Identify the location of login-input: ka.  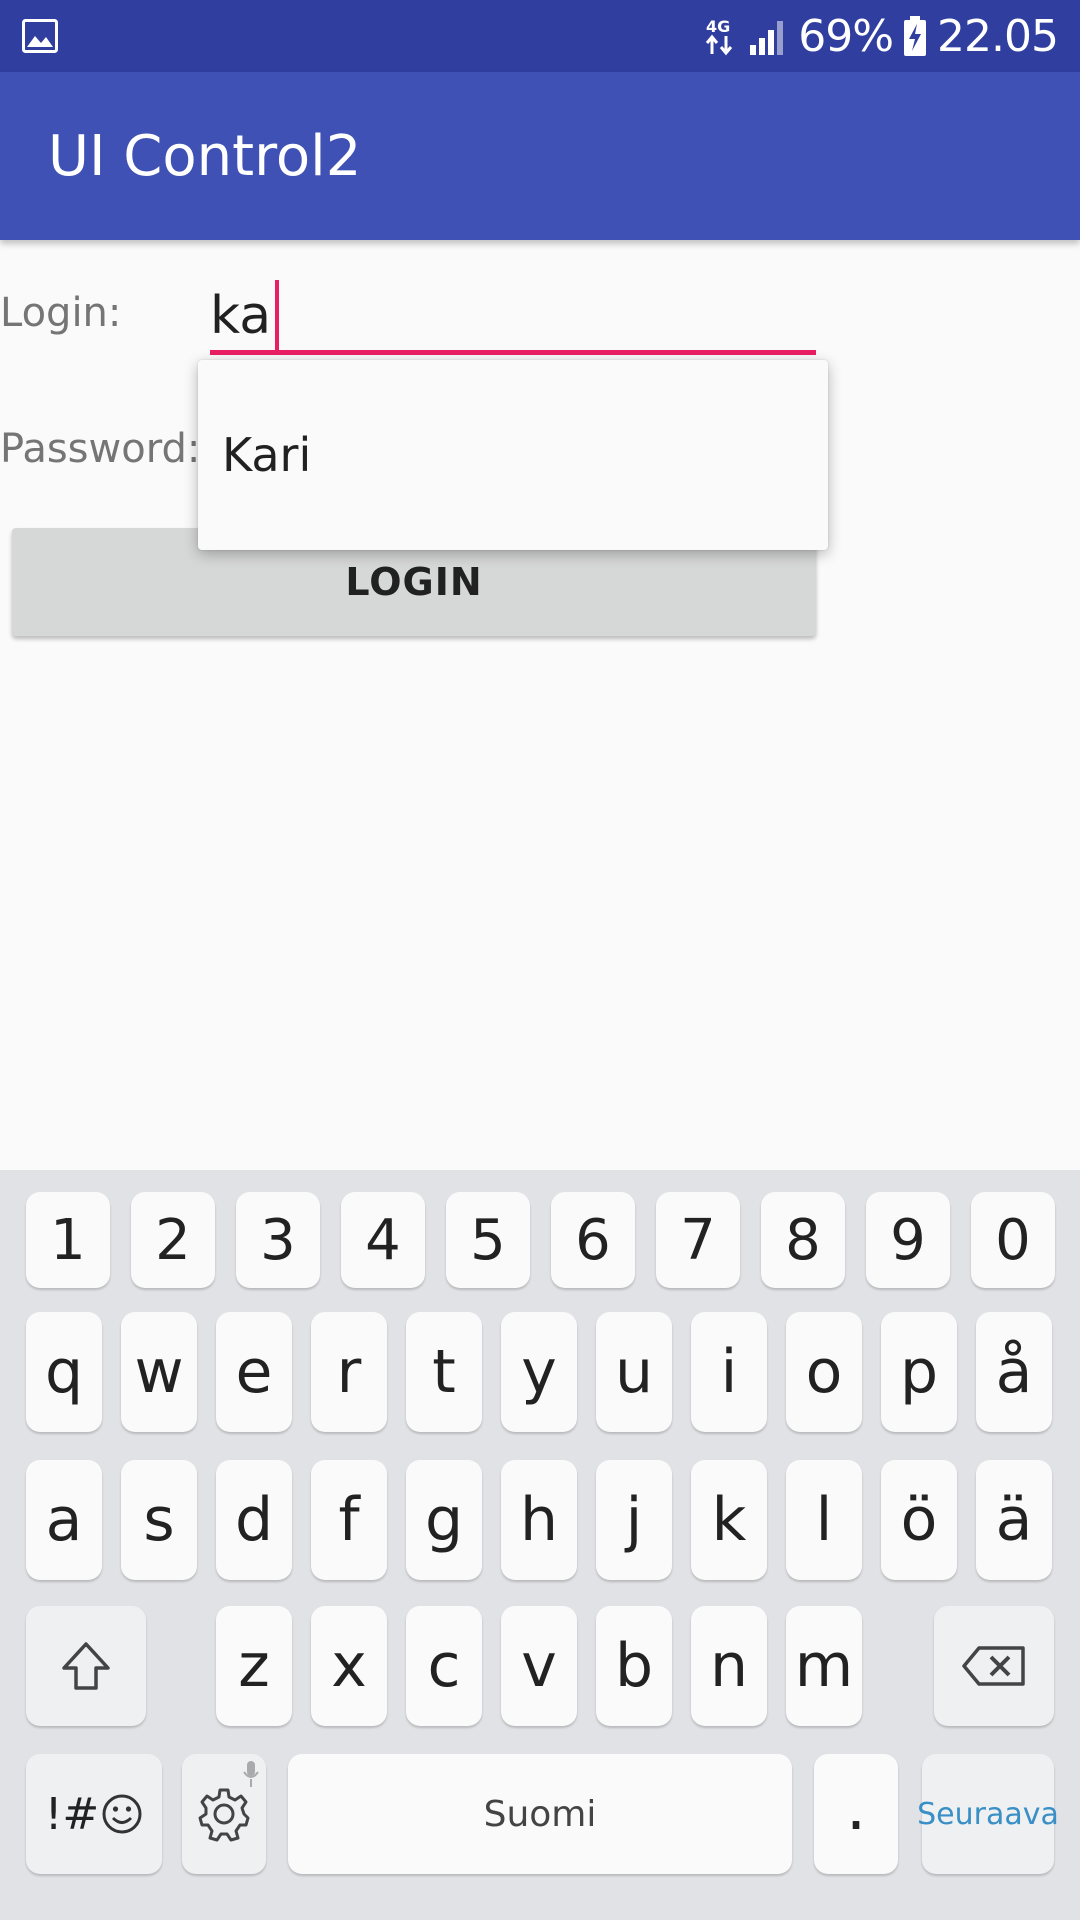
(513, 309).